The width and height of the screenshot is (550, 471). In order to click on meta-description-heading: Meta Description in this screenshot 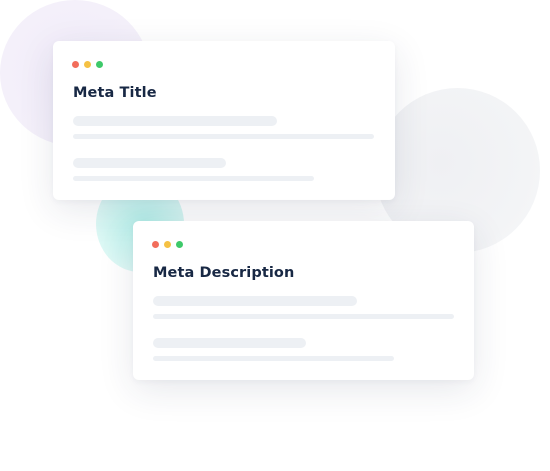, I will do `click(224, 273)`.